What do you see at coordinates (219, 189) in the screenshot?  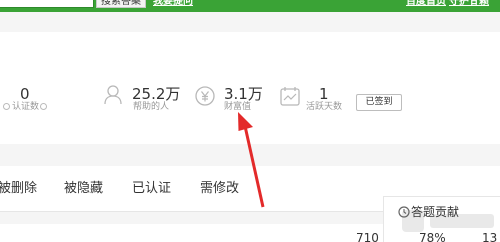 I see `tab-needs-revision: 需修改` at bounding box center [219, 189].